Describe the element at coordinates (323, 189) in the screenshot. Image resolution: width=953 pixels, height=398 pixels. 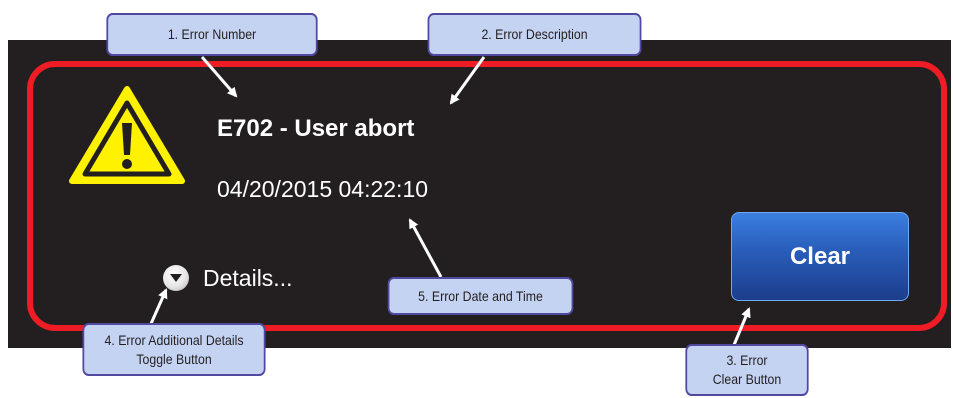
I see `error-datetime: 04/20/2015 04:22:10` at that location.